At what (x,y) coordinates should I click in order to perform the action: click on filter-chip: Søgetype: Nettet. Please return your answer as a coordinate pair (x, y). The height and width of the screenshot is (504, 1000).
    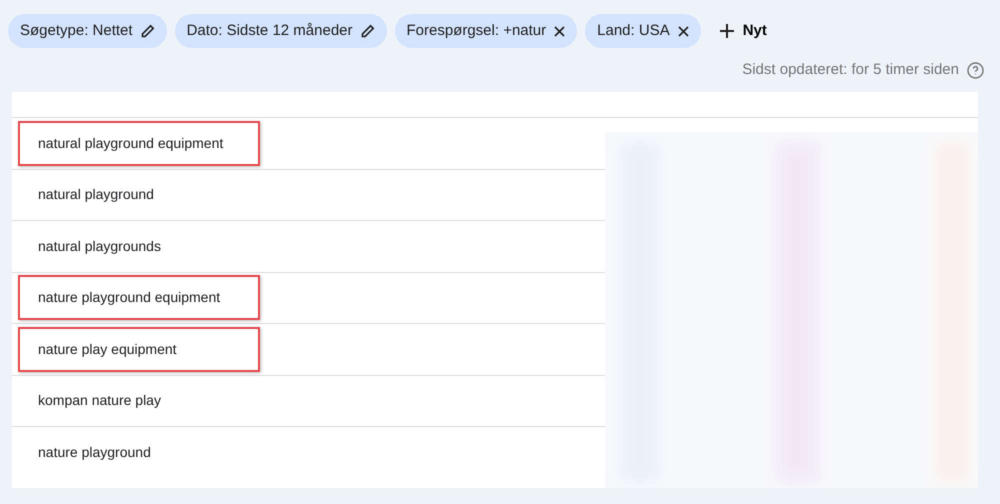
    Looking at the image, I should click on (87, 31).